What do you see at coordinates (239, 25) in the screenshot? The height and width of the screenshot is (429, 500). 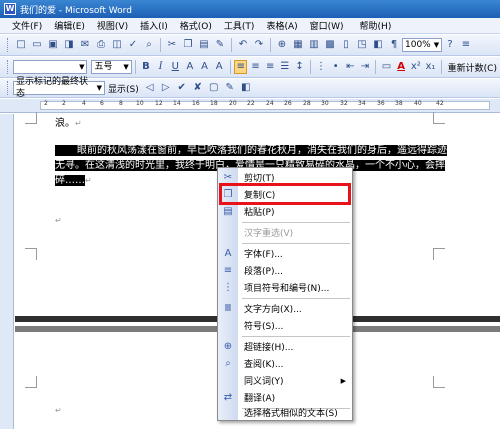 I see `menu-tools: 工具(T)` at bounding box center [239, 25].